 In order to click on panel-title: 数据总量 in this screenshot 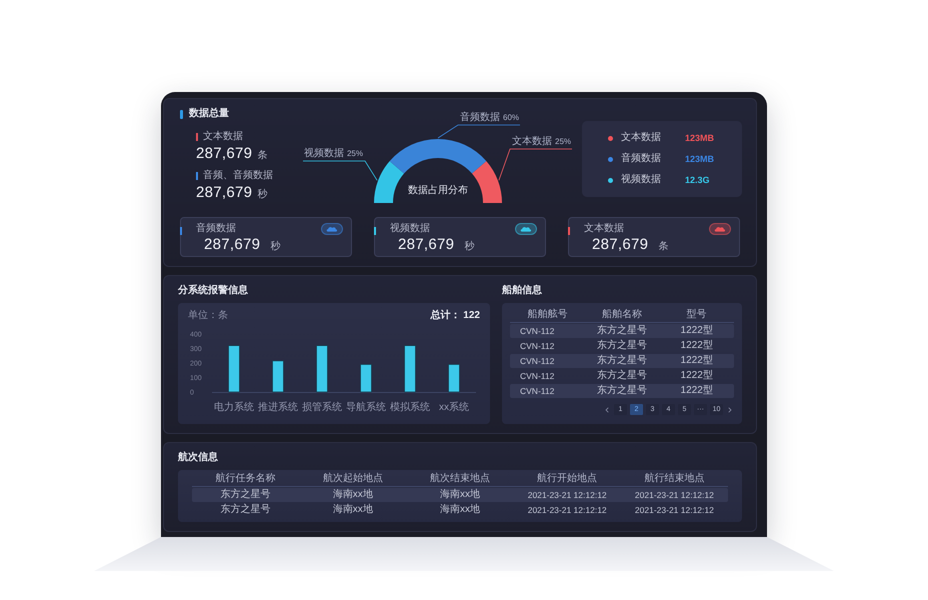, I will do `click(209, 114)`.